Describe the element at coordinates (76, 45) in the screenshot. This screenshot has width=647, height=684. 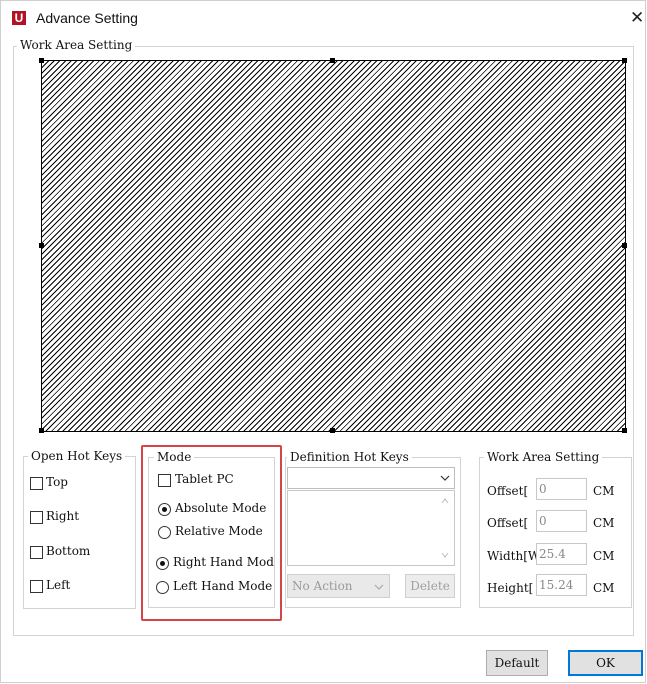
I see `work-area-group-label: Work Area Setting` at that location.